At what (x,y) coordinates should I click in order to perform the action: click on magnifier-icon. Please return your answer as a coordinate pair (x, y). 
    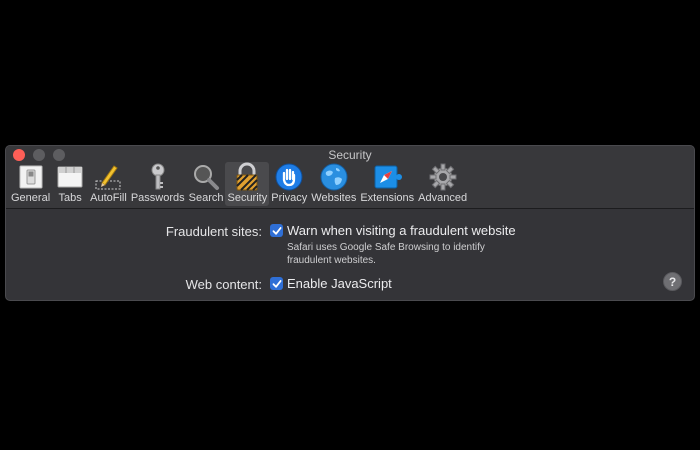
    Looking at the image, I should click on (206, 177).